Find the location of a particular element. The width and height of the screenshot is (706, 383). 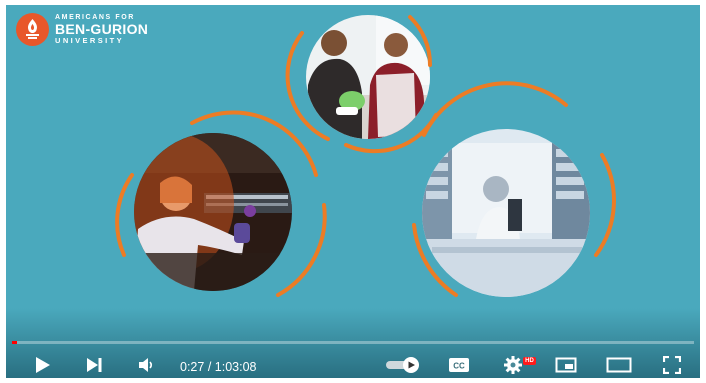

captions-icon: CC is located at coordinates (459, 367).